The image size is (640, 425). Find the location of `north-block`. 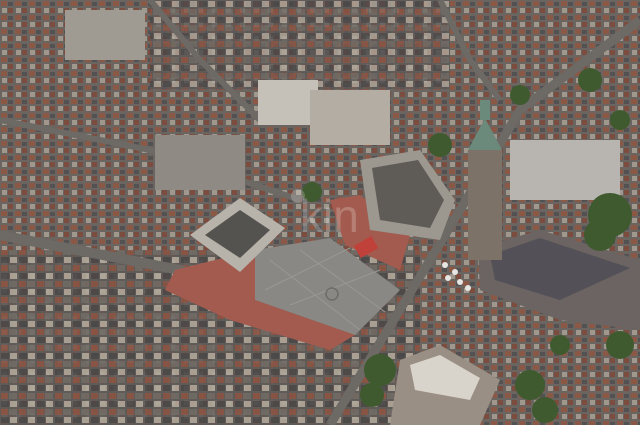

north-block is located at coordinates (288, 102).